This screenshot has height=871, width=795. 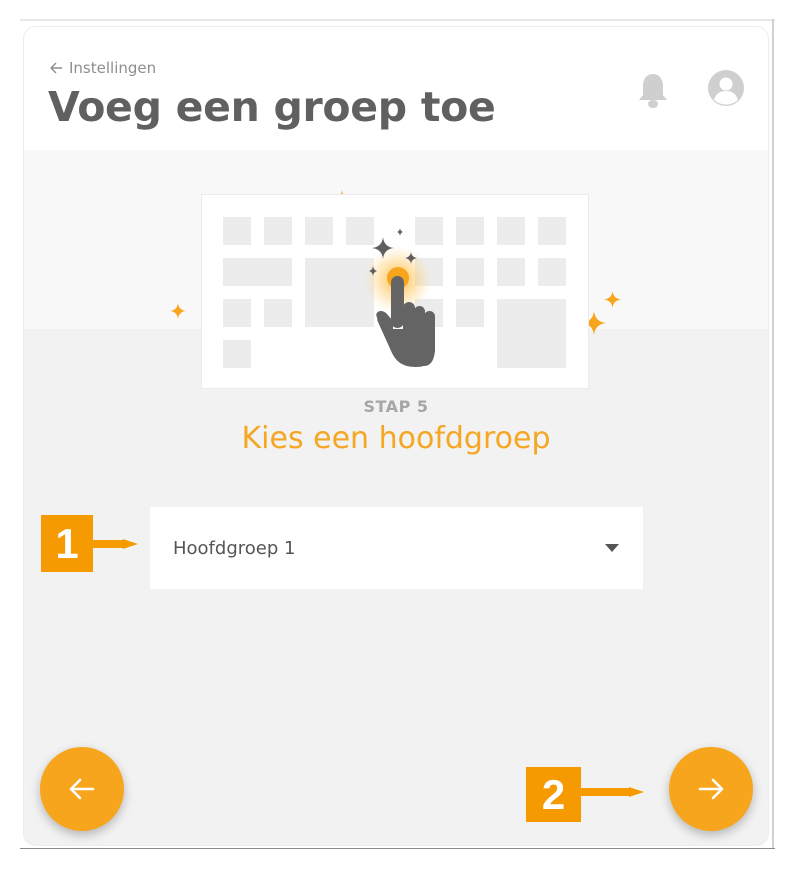 I want to click on arrow-right-icon, so click(x=711, y=789).